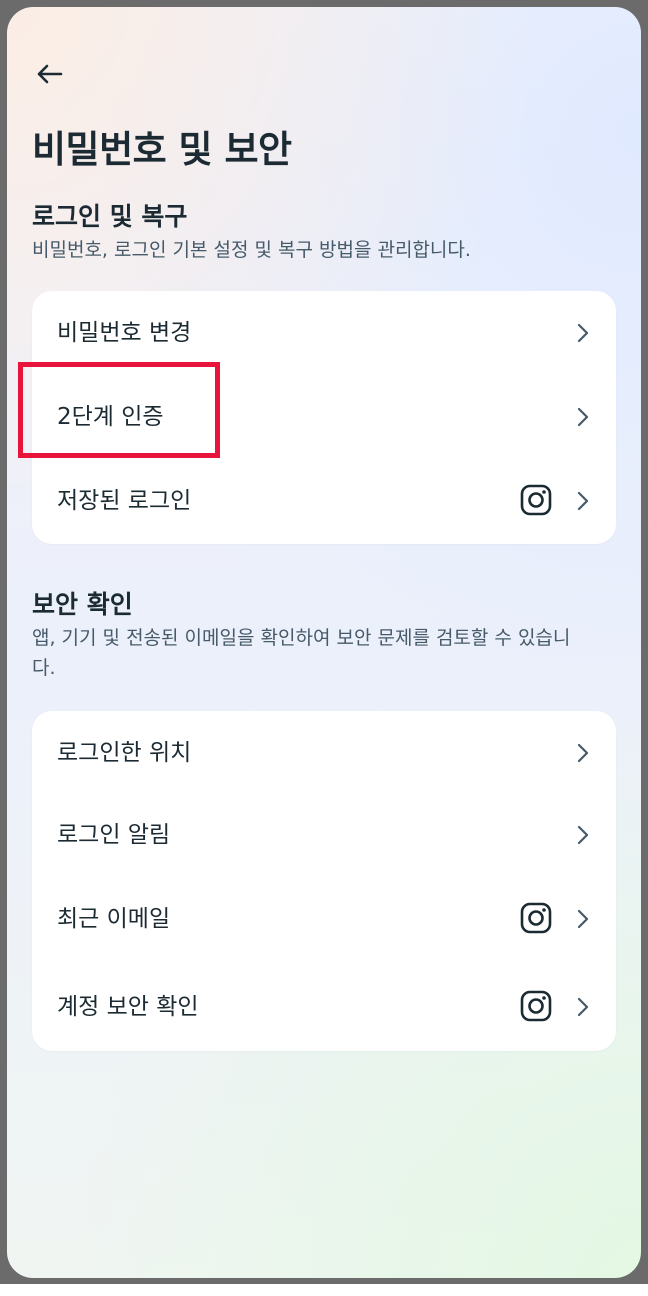 The height and width of the screenshot is (1296, 648). What do you see at coordinates (324, 333) in the screenshot?
I see `row-change-password: 비밀번호 변경` at bounding box center [324, 333].